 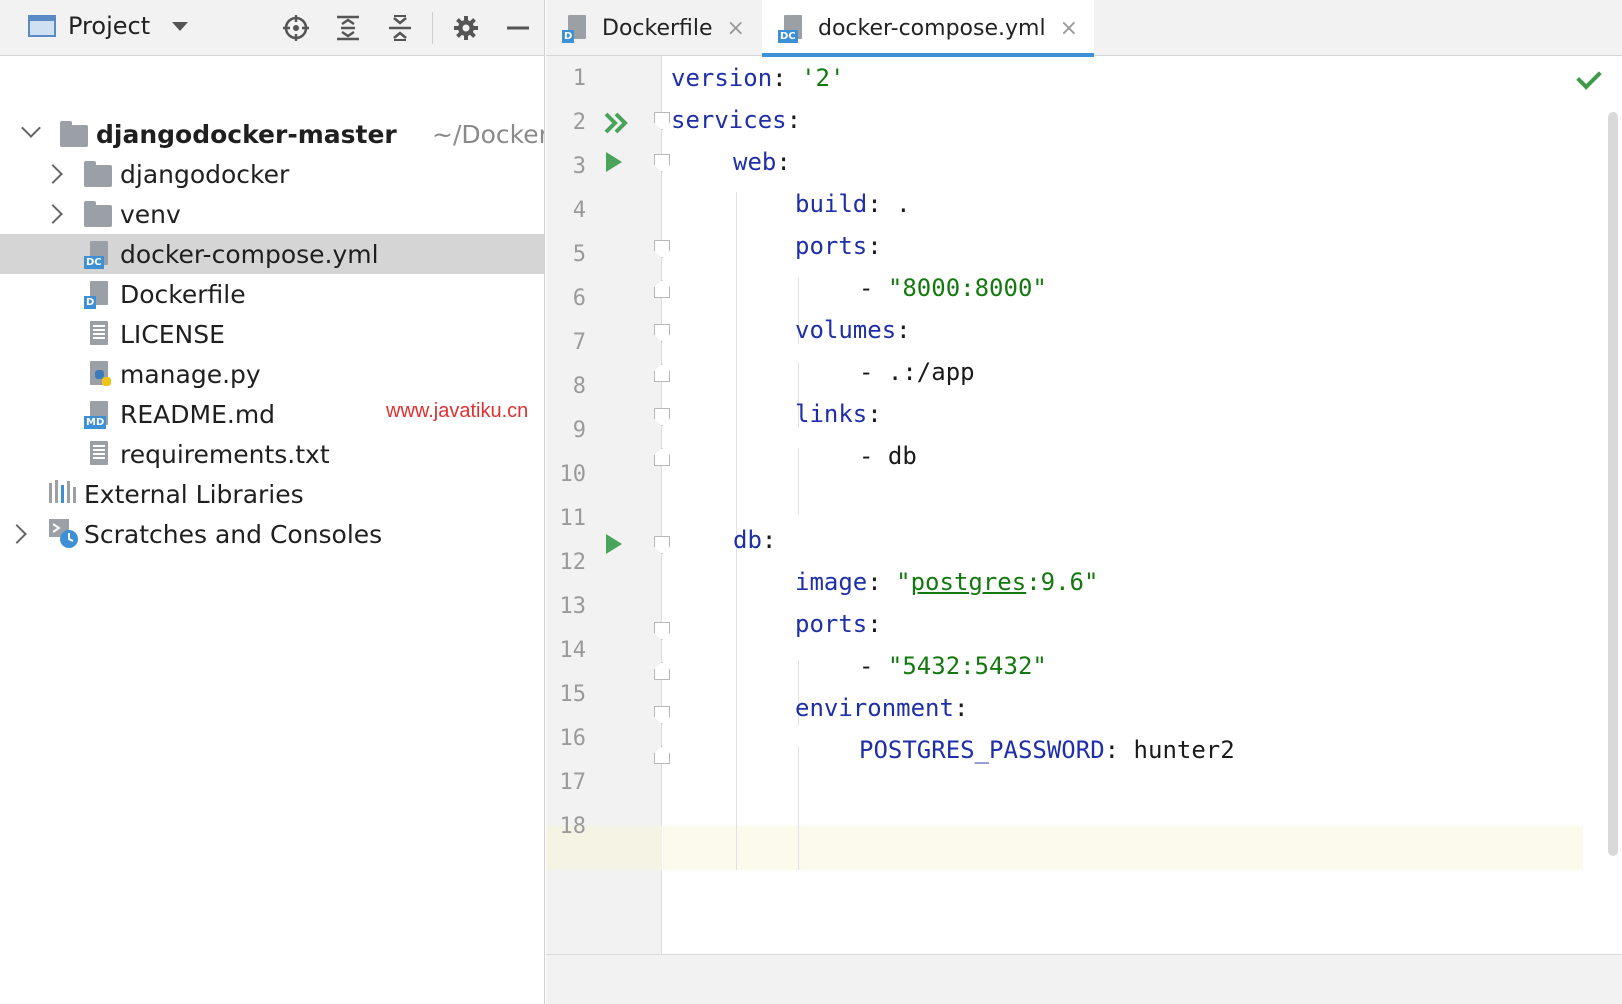 What do you see at coordinates (225, 454) in the screenshot?
I see `tree-item-label: requirements.txt` at bounding box center [225, 454].